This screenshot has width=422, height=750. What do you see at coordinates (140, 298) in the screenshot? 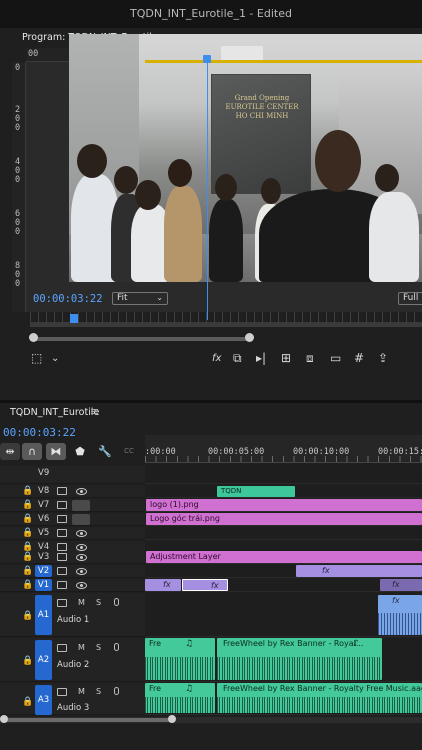
I see `zoom-select: Fit ⌄` at bounding box center [140, 298].